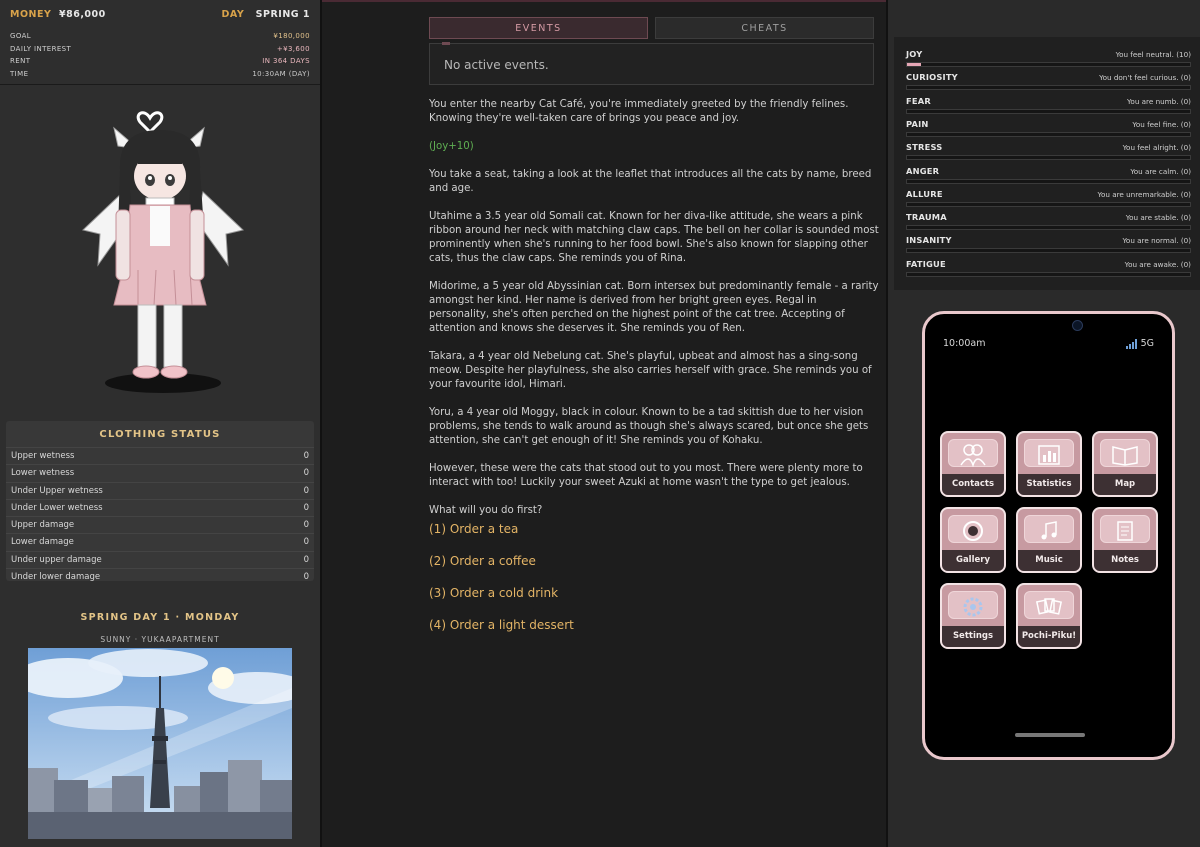 The height and width of the screenshot is (847, 1200). I want to click on finance-label: RENT, so click(20, 61).